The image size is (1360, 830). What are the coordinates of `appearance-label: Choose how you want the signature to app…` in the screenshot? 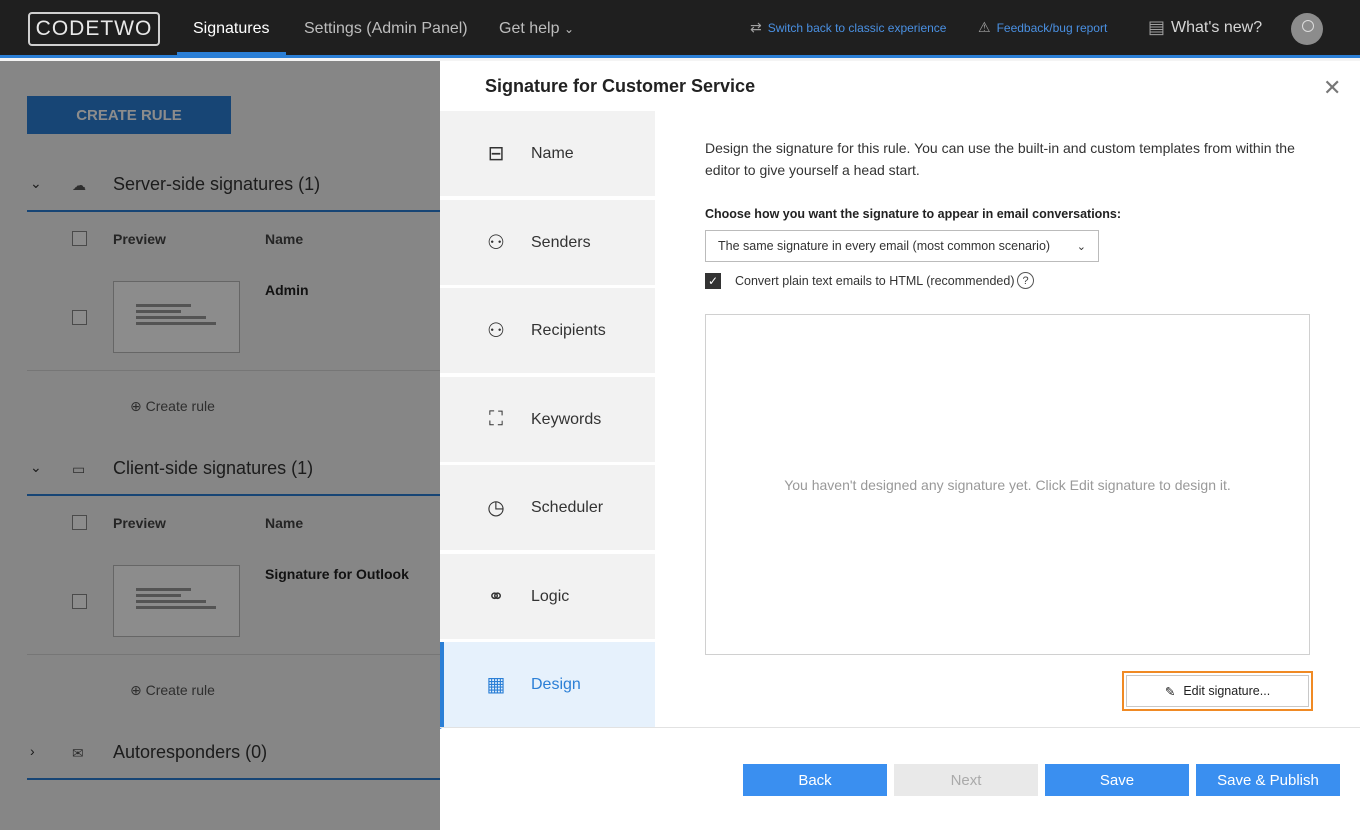 It's located at (913, 214).